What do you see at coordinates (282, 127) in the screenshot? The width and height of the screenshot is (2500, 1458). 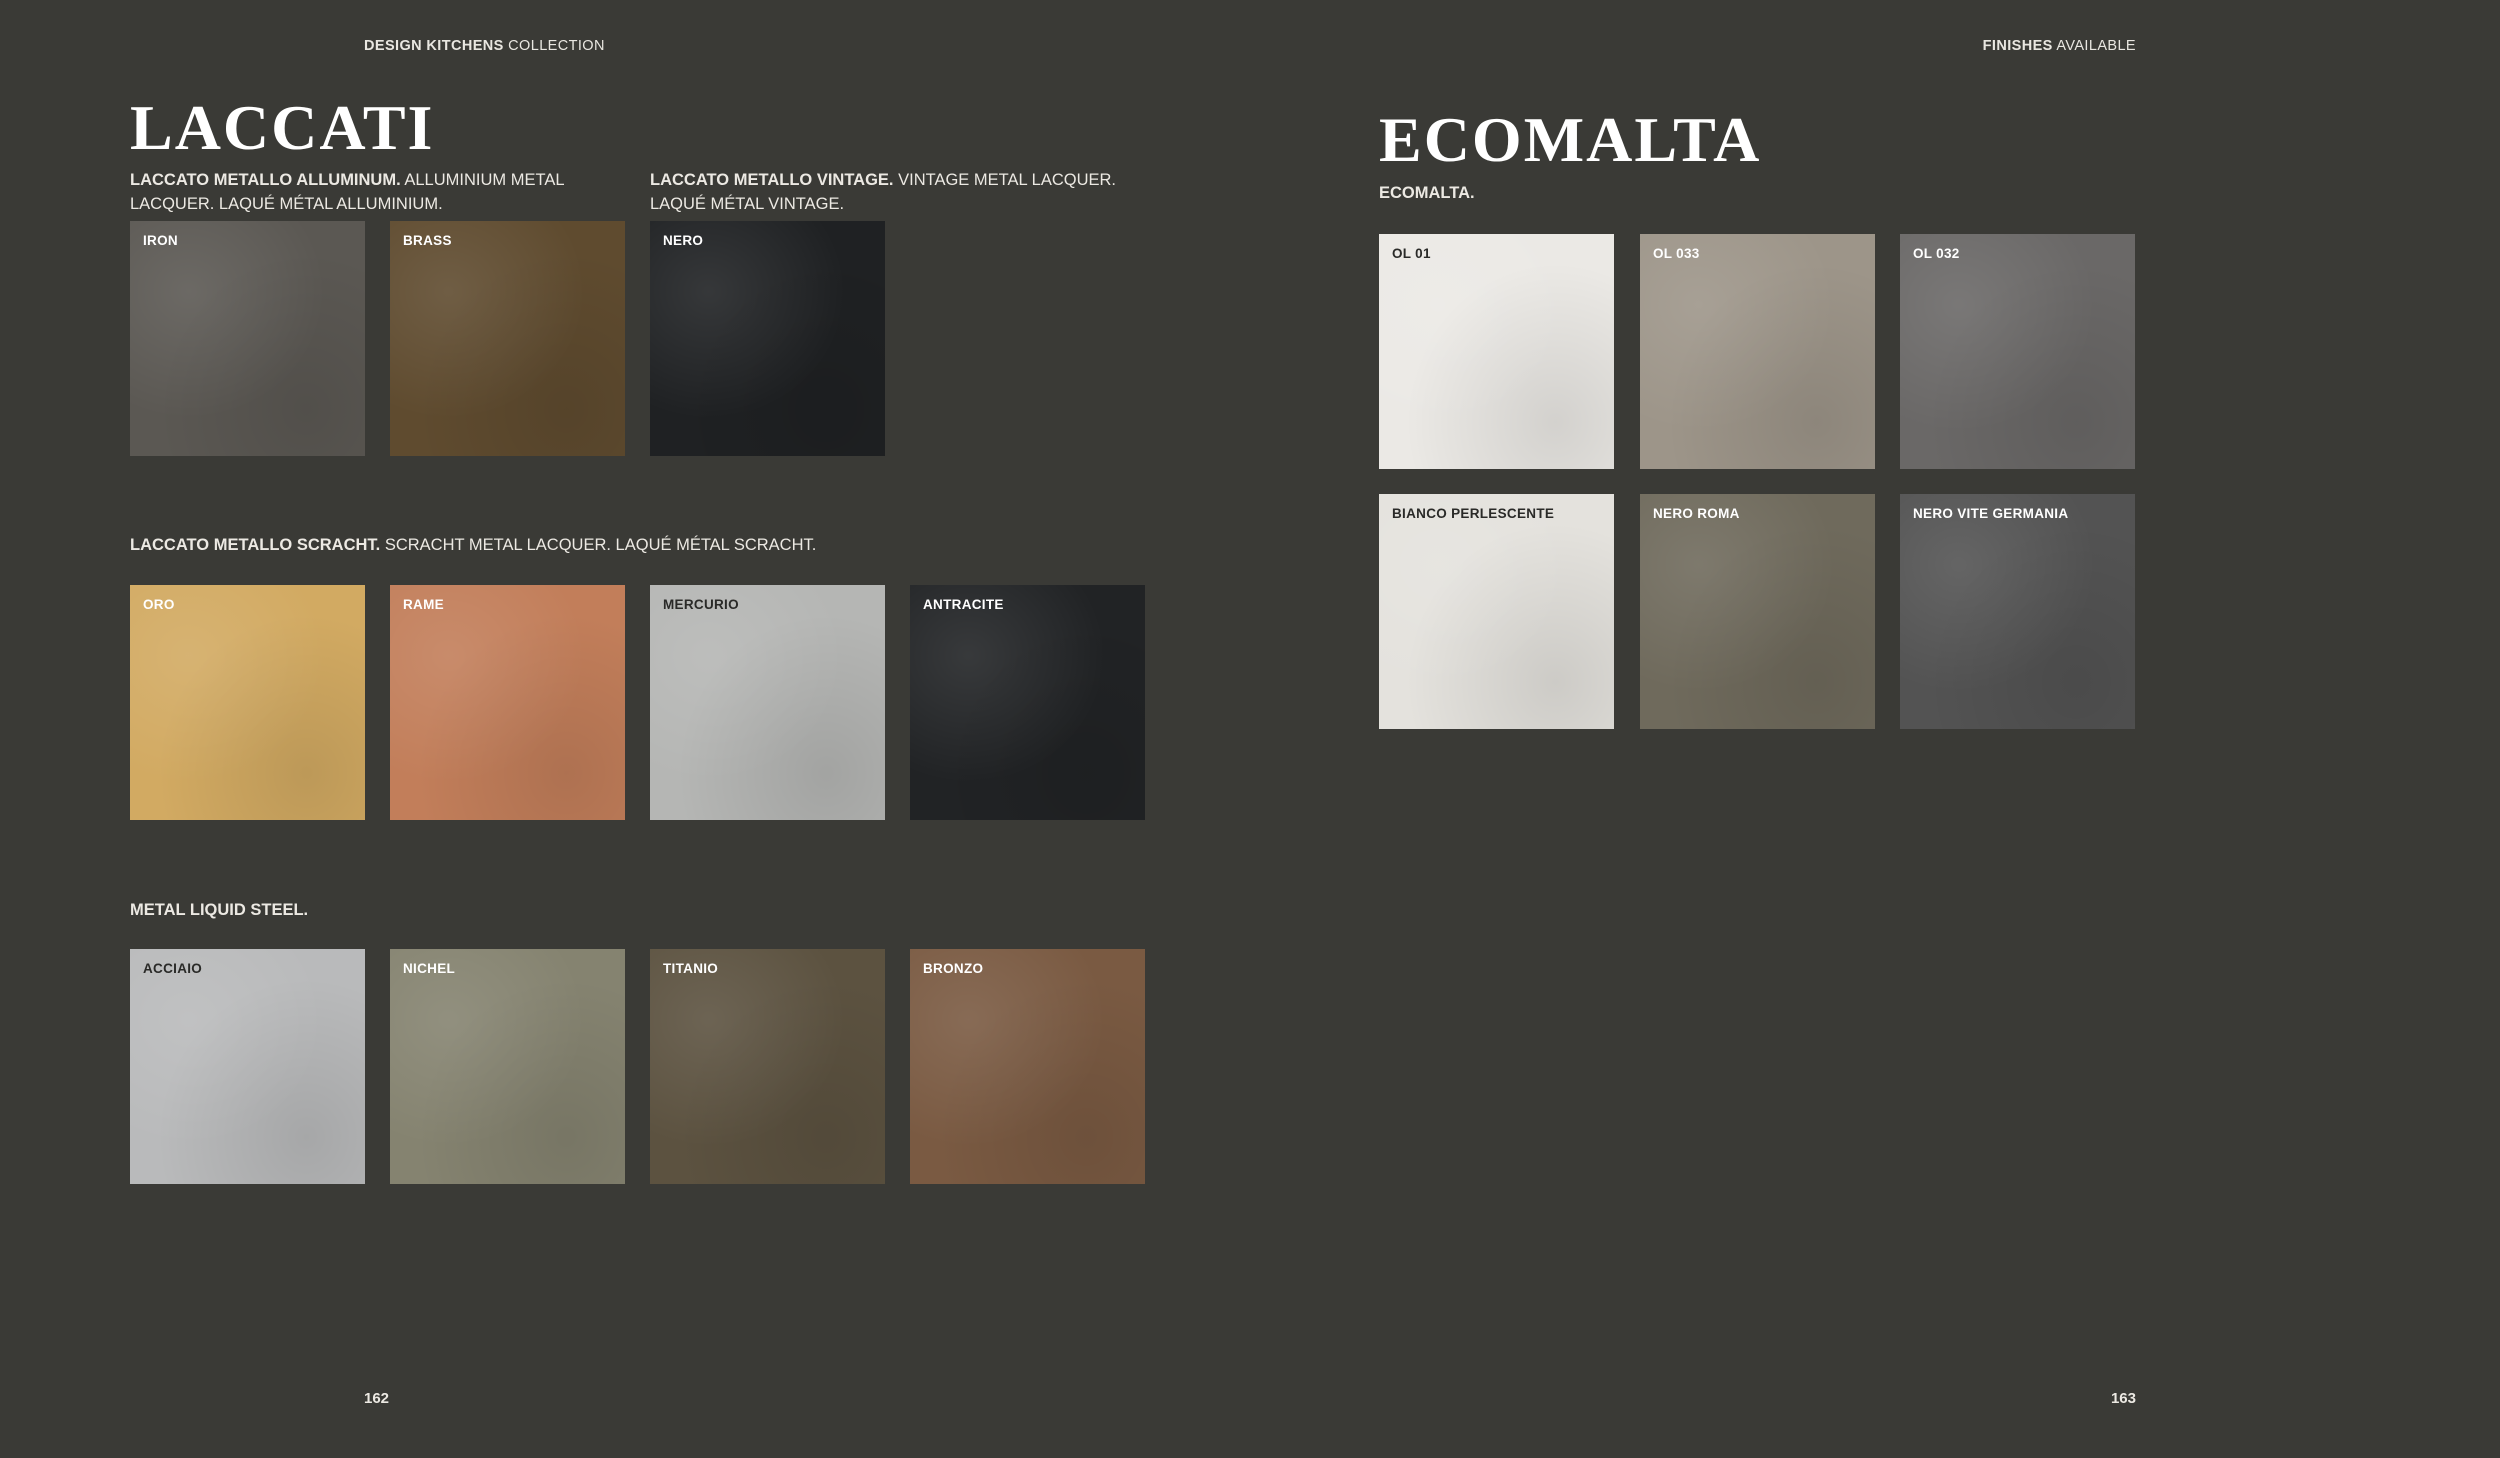 I see `laccati-title: LACCATI` at bounding box center [282, 127].